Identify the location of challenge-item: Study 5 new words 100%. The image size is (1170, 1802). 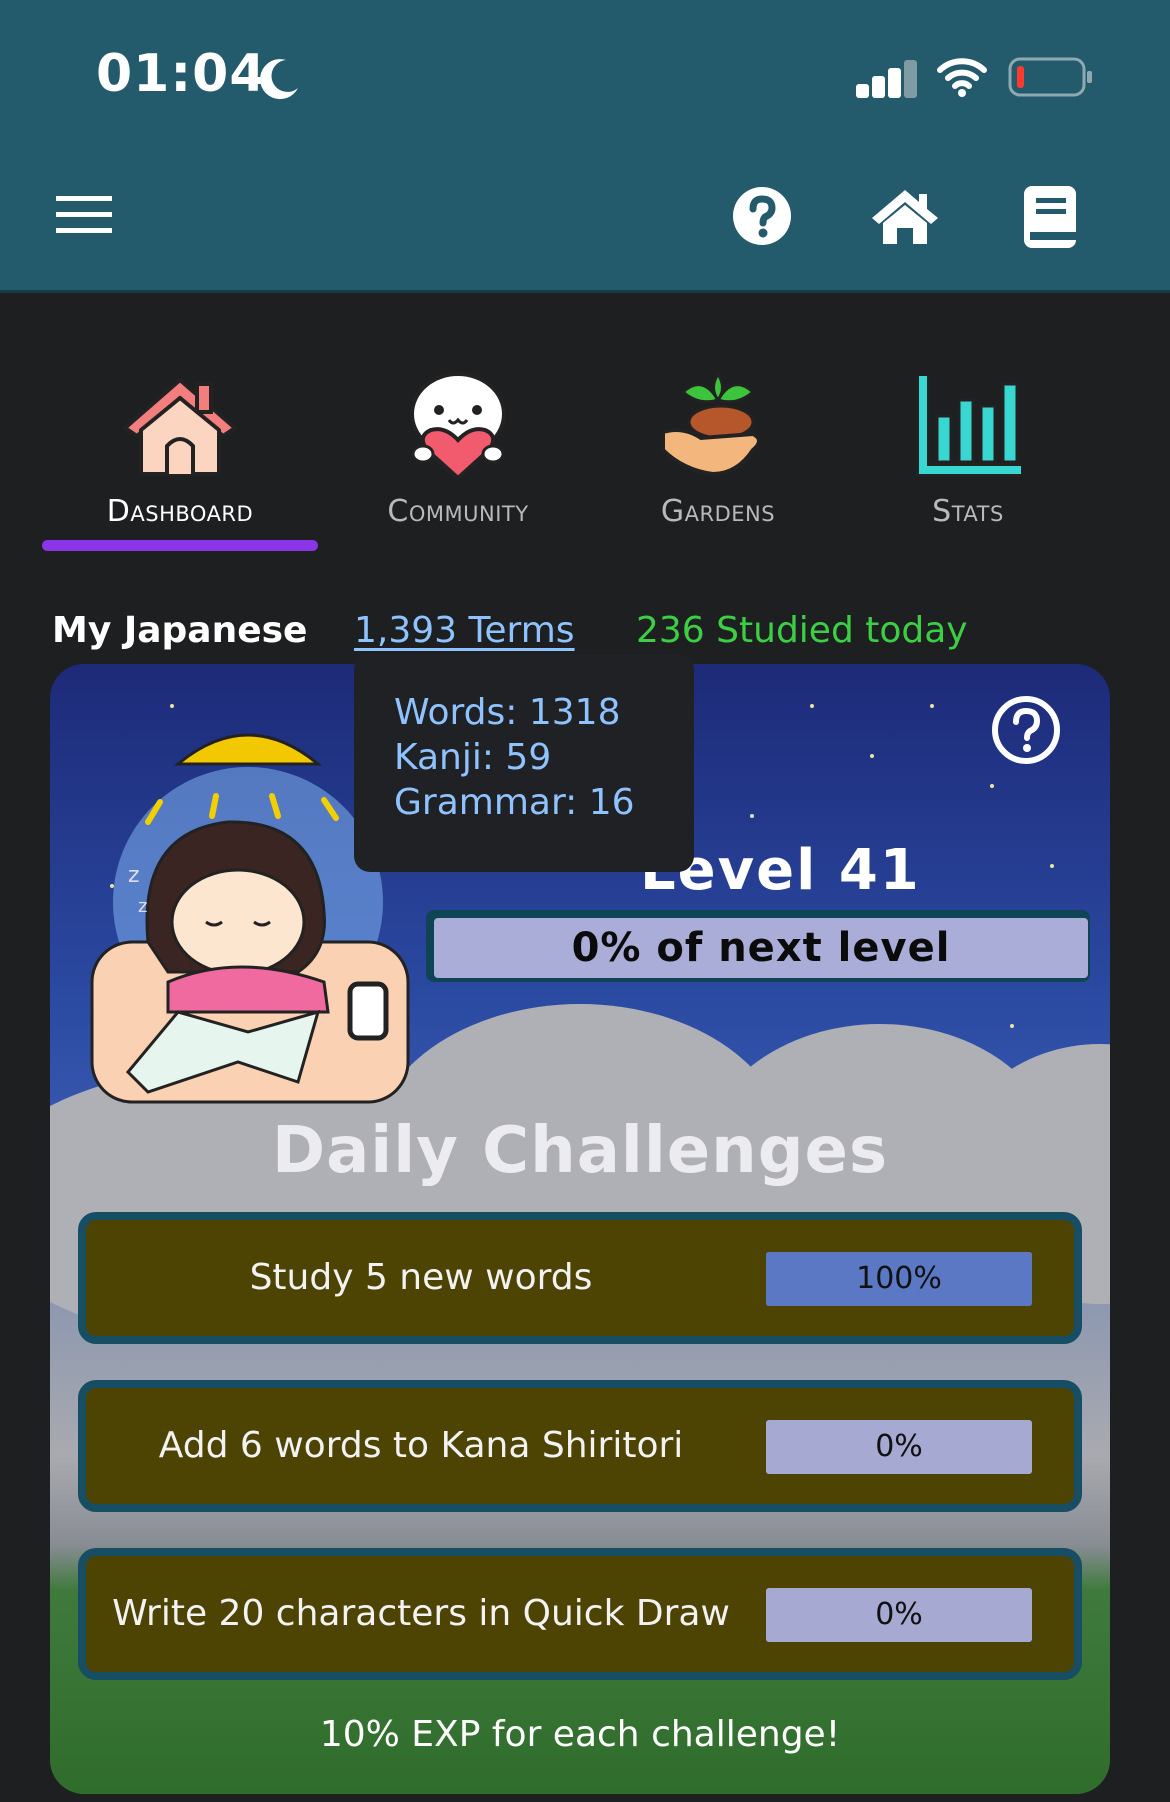
(580, 1278).